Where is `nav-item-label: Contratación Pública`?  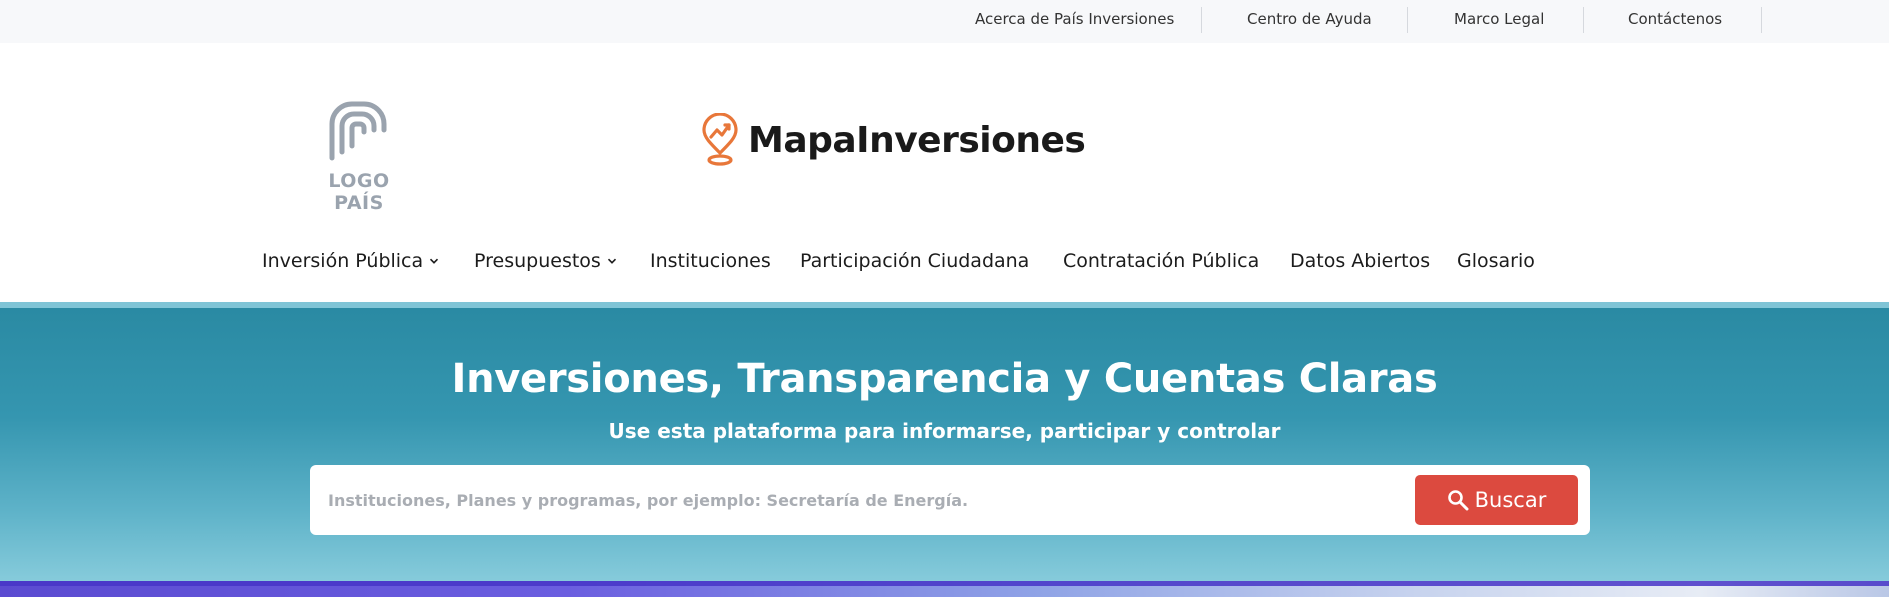
nav-item-label: Contratación Pública is located at coordinates (1161, 261).